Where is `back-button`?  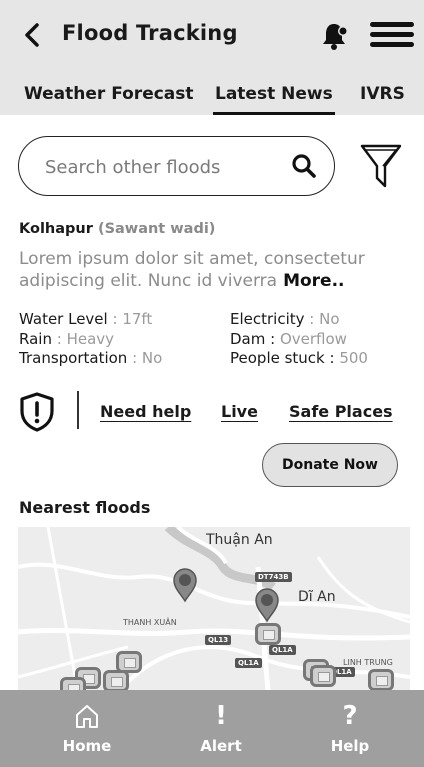 back-button is located at coordinates (33, 35).